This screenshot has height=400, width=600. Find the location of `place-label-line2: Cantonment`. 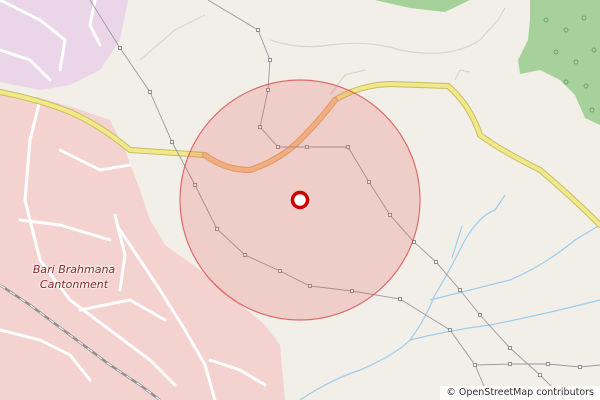

place-label-line2: Cantonment is located at coordinates (74, 284).